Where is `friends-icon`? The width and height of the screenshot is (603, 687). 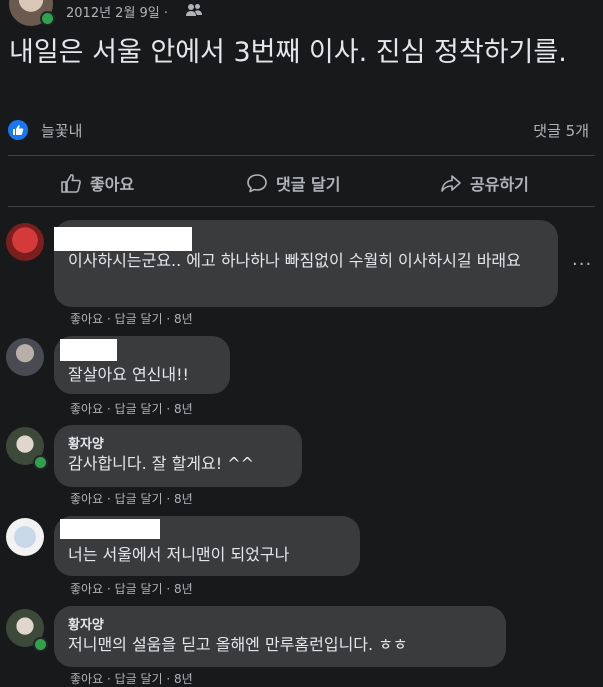
friends-icon is located at coordinates (194, 10).